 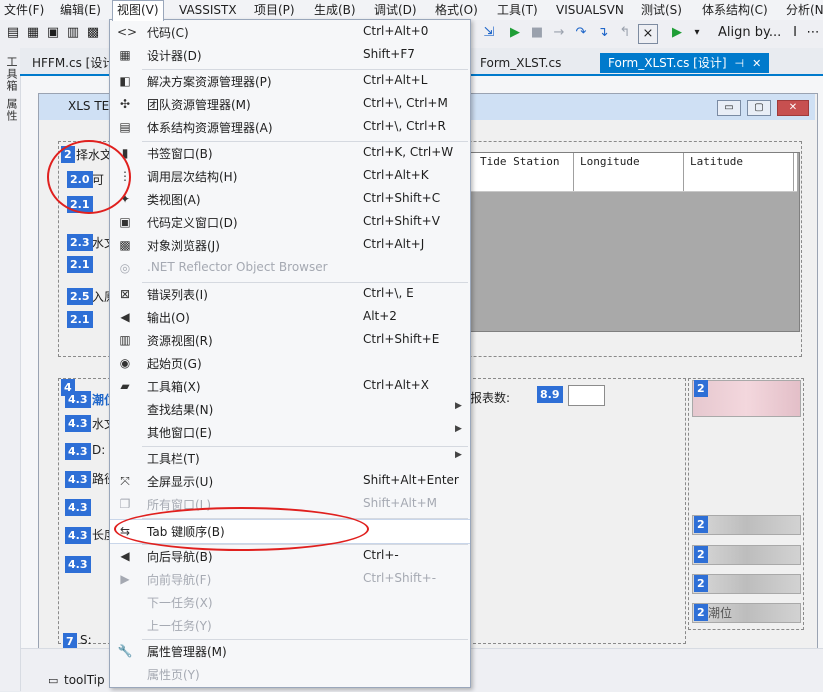 What do you see at coordinates (174, 56) in the screenshot?
I see `menu-item-label: 设计器(D)` at bounding box center [174, 56].